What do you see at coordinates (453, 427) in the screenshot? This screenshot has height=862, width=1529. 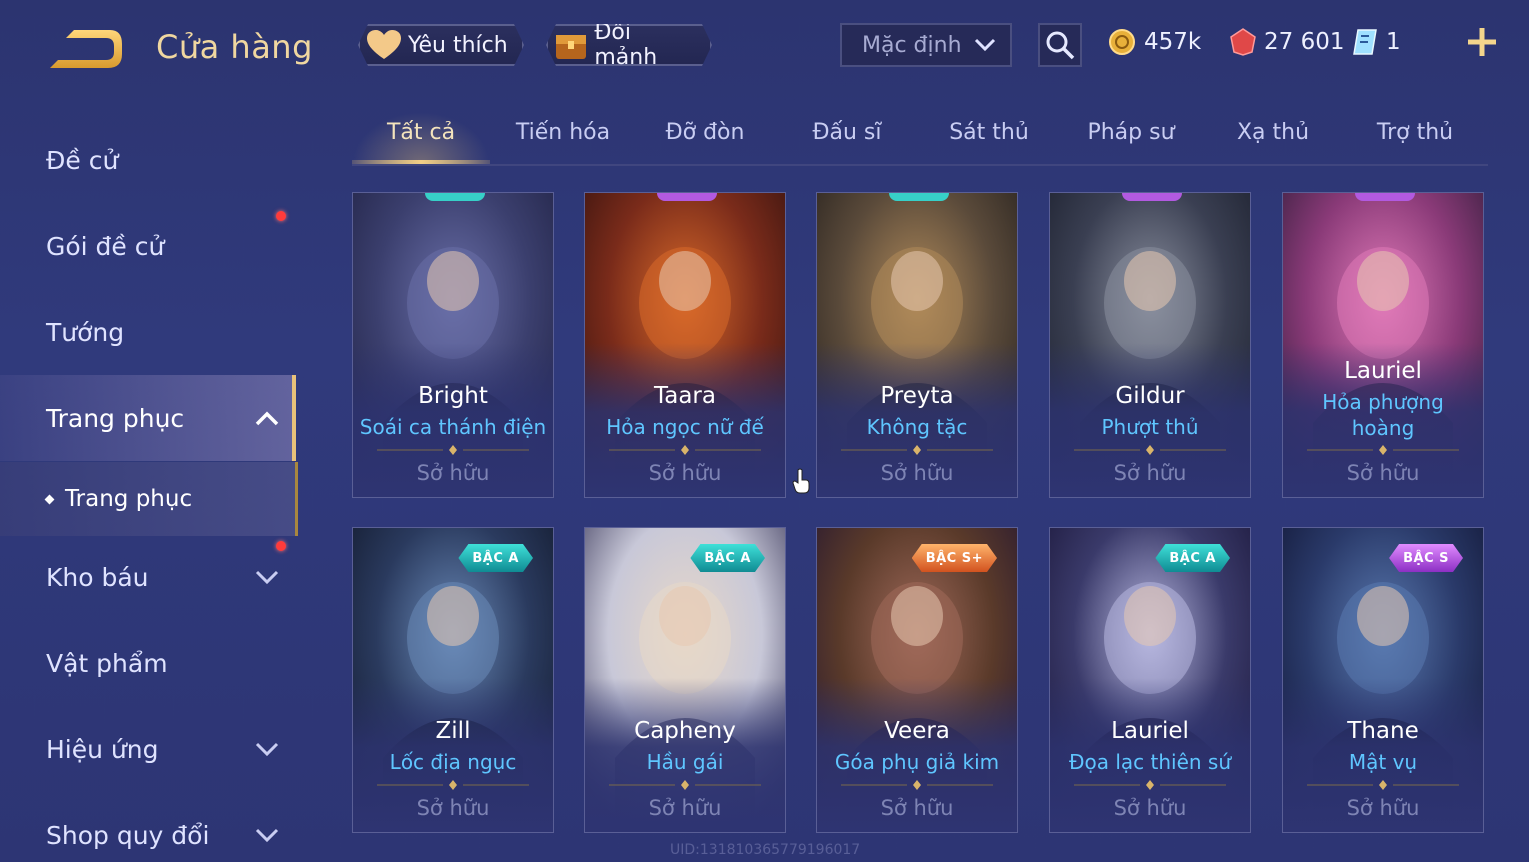 I see `skin-name: Soái ca thánh điện` at bounding box center [453, 427].